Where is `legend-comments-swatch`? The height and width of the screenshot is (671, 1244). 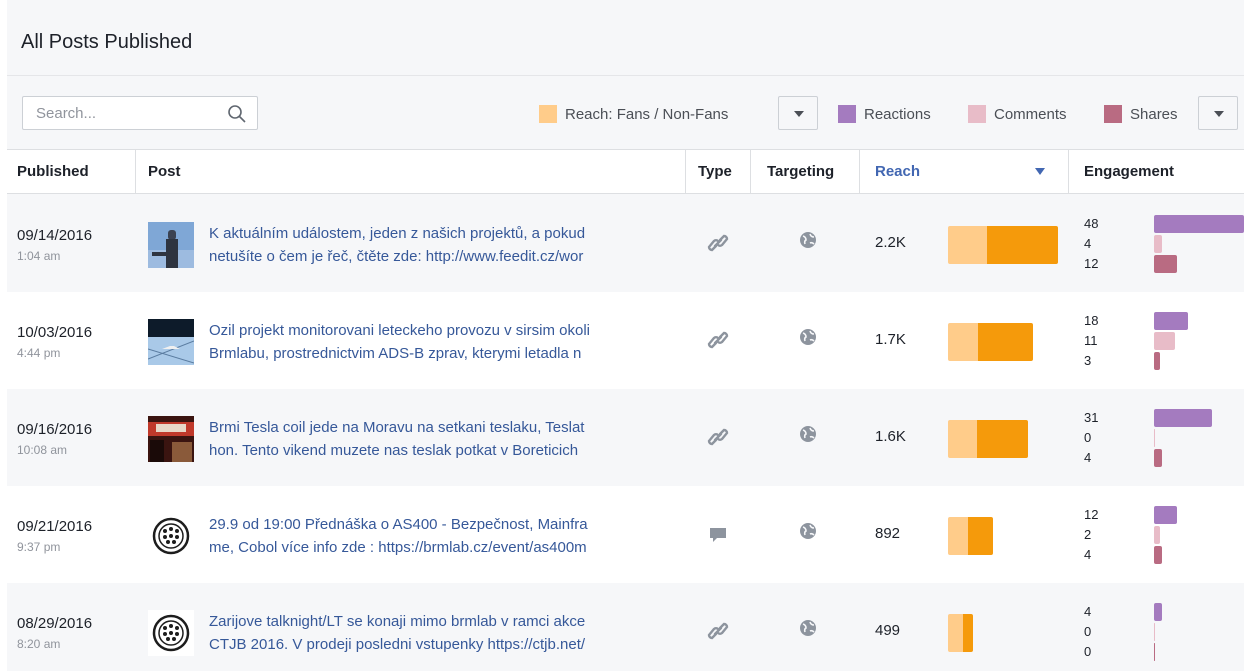
legend-comments-swatch is located at coordinates (977, 114).